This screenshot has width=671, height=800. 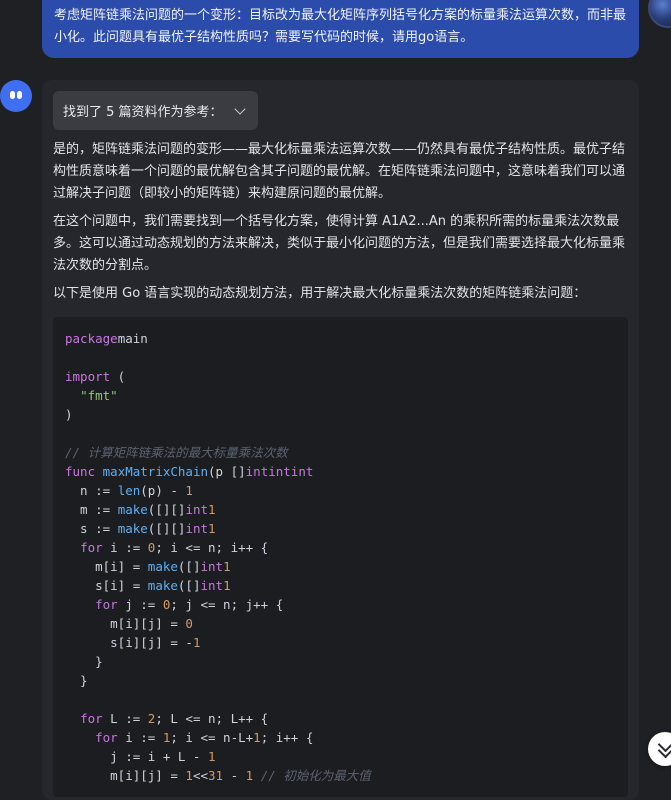 I want to click on code-token: -, so click(x=234, y=775).